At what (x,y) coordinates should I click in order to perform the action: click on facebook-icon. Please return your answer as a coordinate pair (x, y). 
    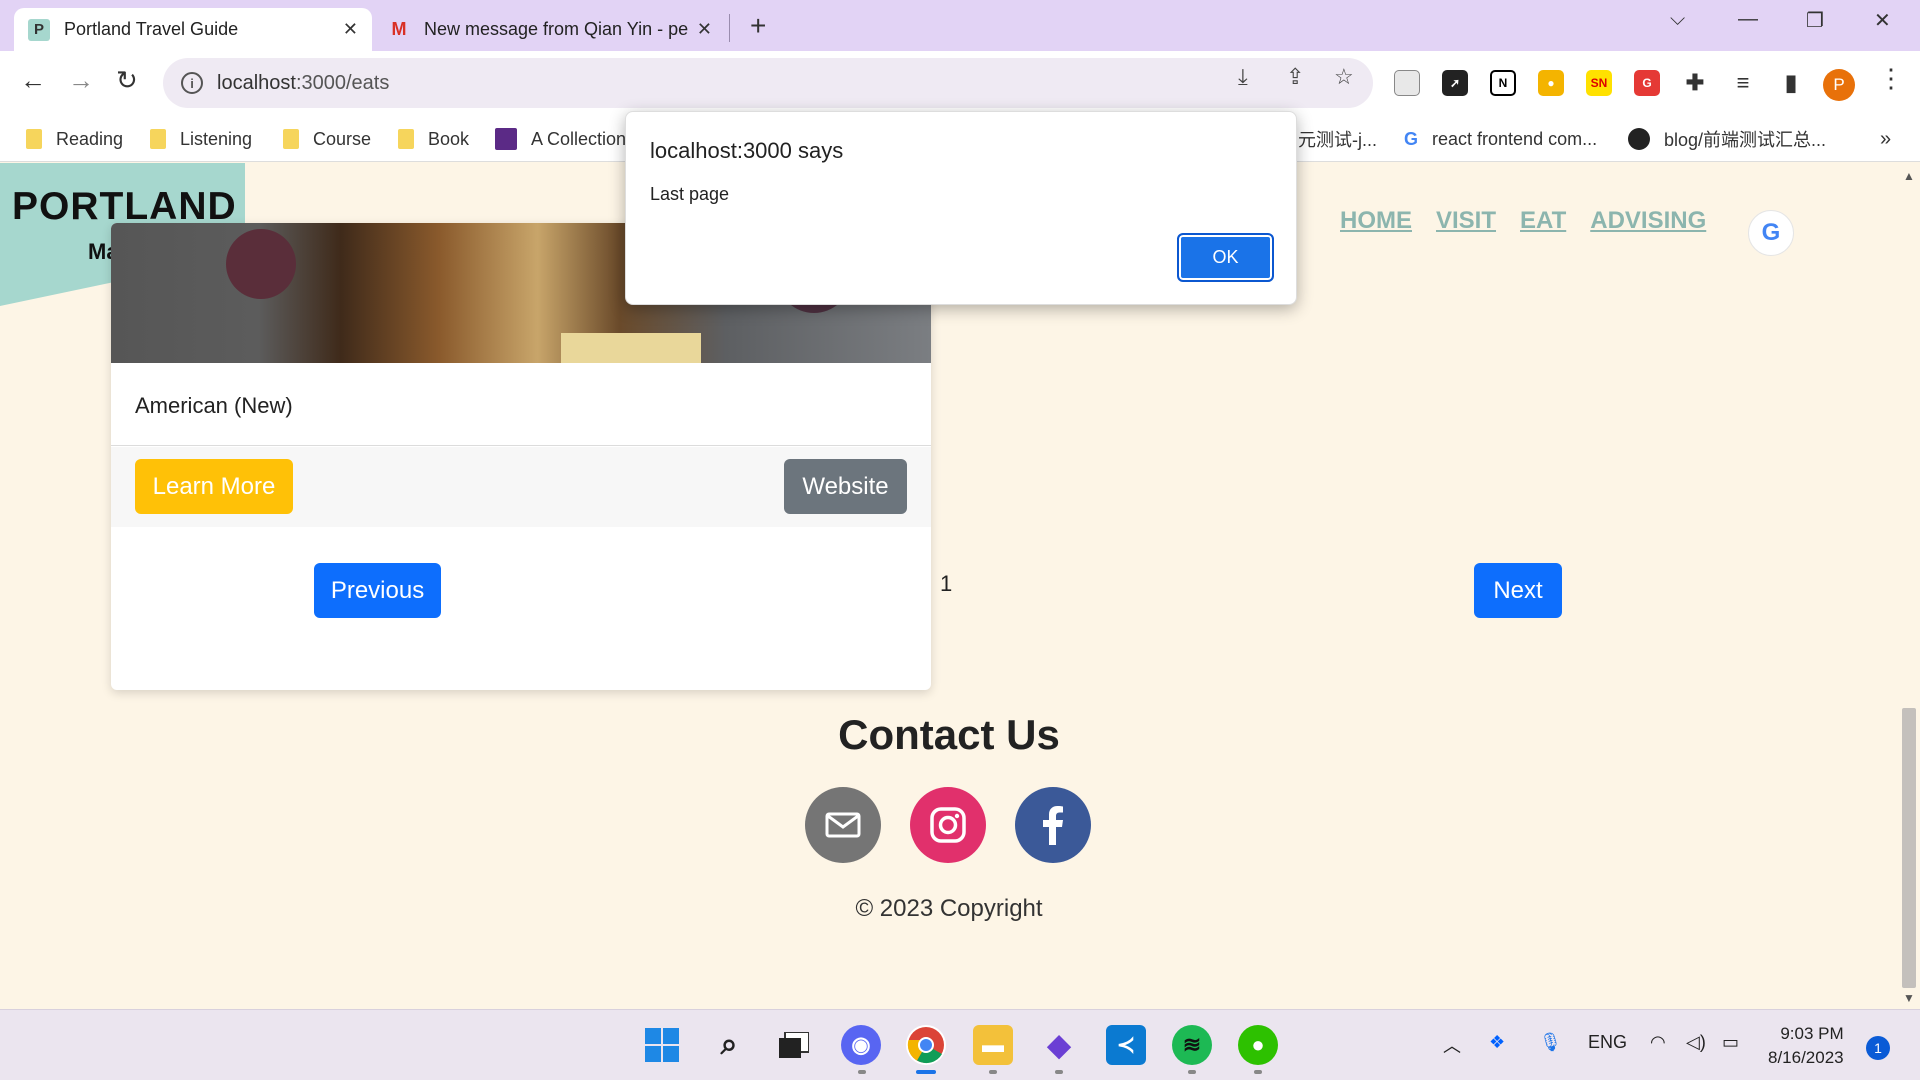
    Looking at the image, I should click on (1053, 825).